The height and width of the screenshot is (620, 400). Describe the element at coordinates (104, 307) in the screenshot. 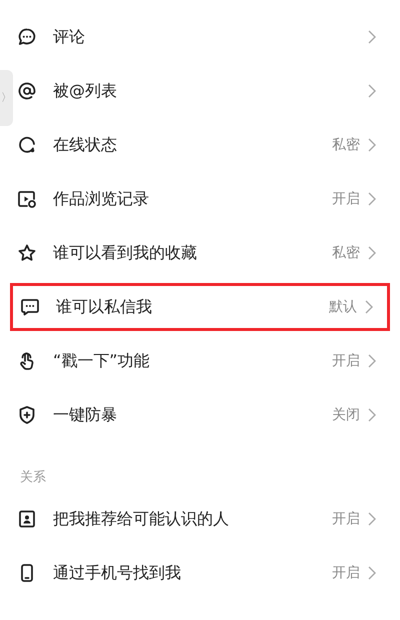

I see `row-label: 谁可以私信我` at that location.